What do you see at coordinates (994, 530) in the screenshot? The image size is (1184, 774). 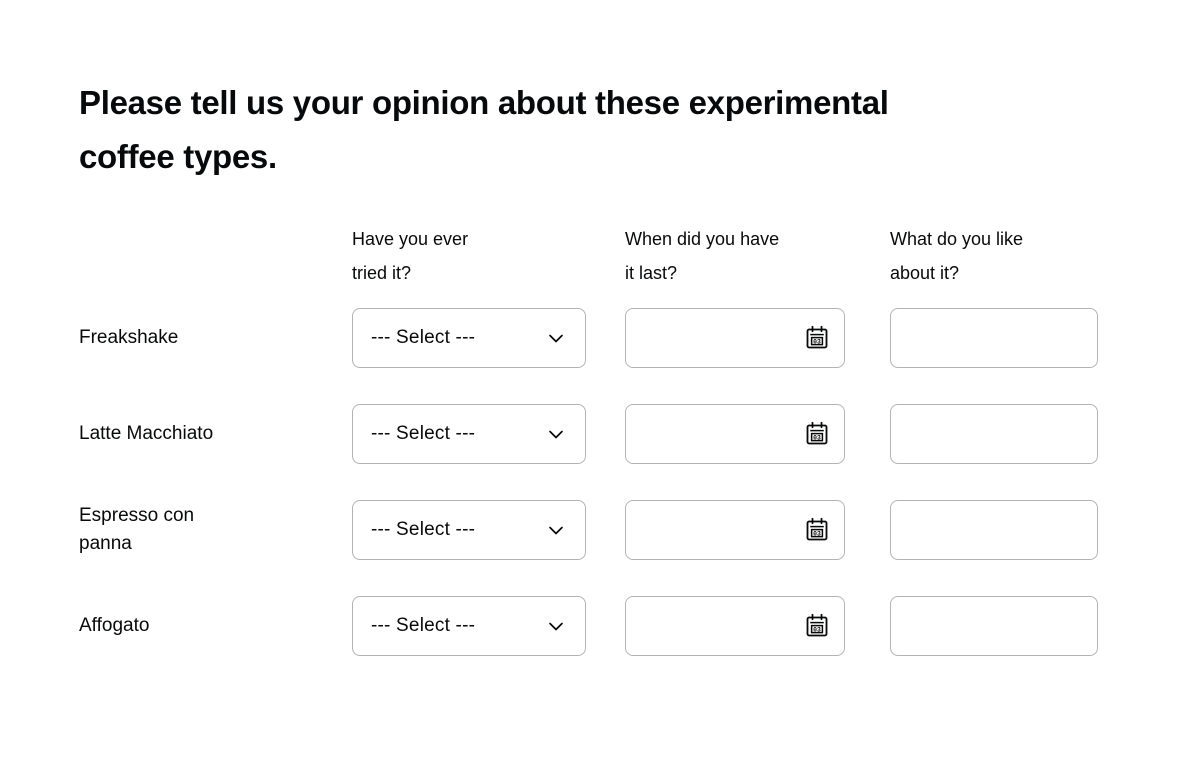 I see `text-input-espresso-con-panna` at bounding box center [994, 530].